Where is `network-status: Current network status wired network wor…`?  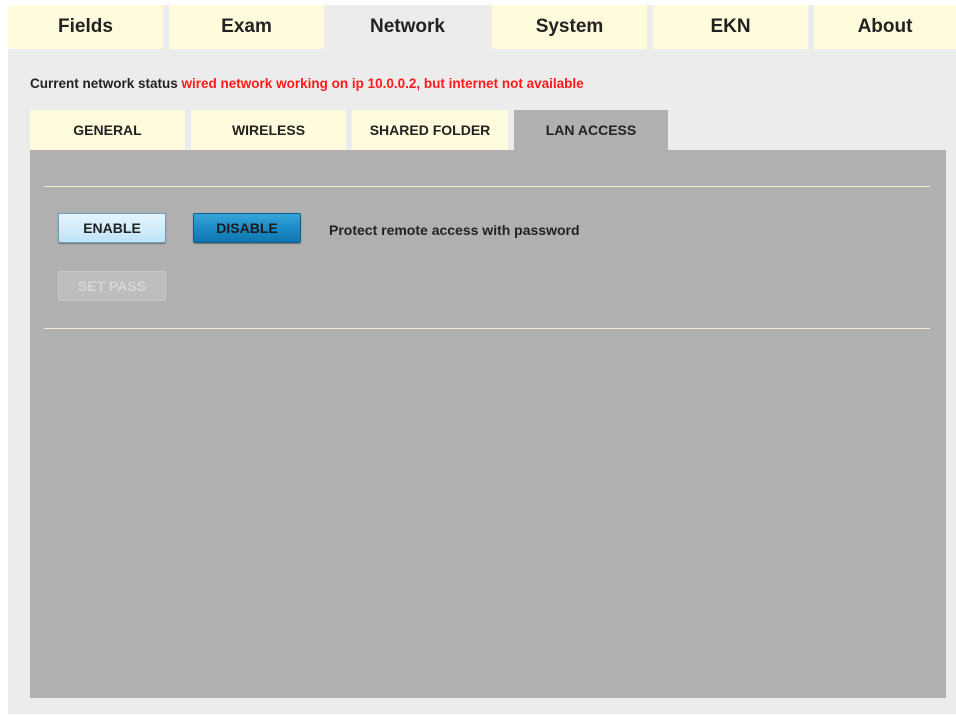 network-status: Current network status wired network wor… is located at coordinates (307, 83).